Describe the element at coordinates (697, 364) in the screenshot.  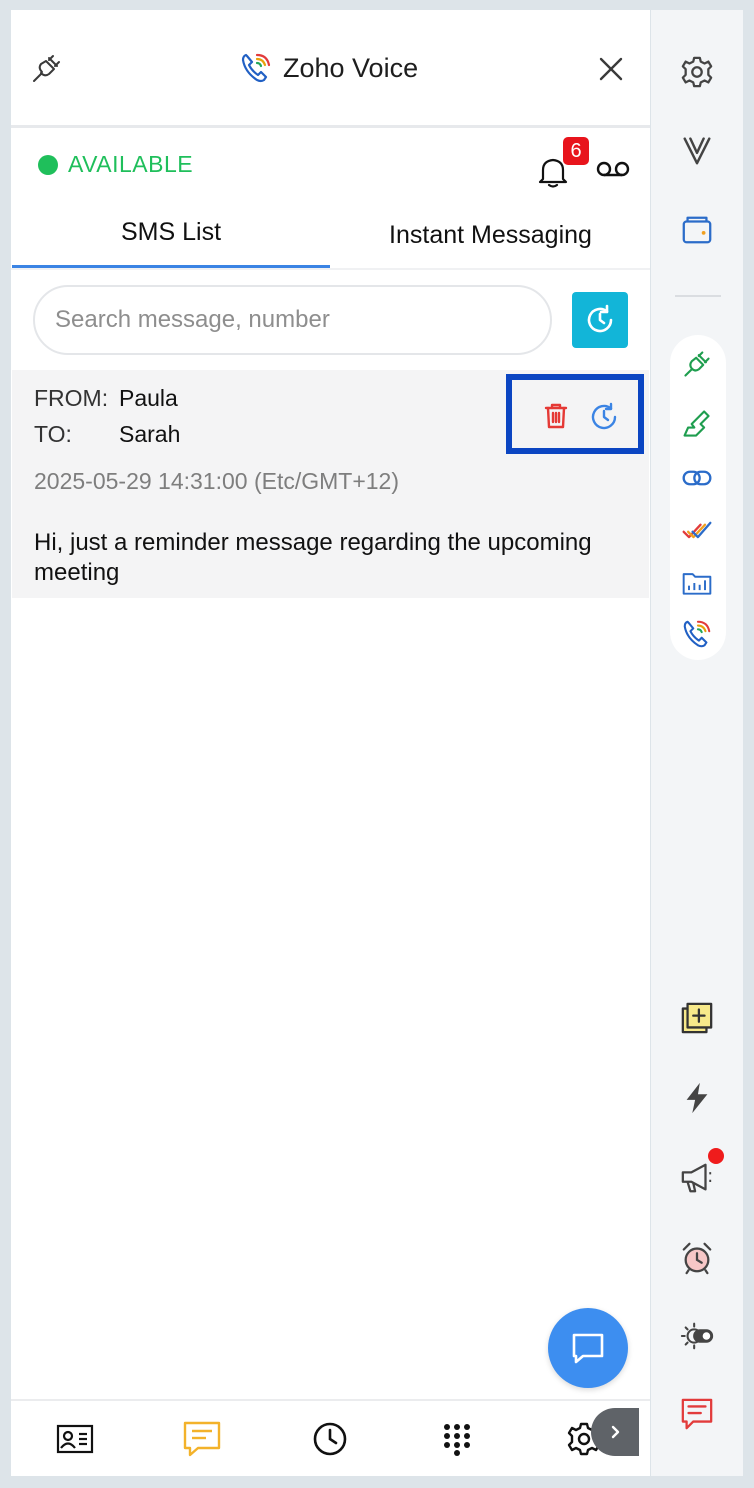
I see `rail-plug-icon` at that location.